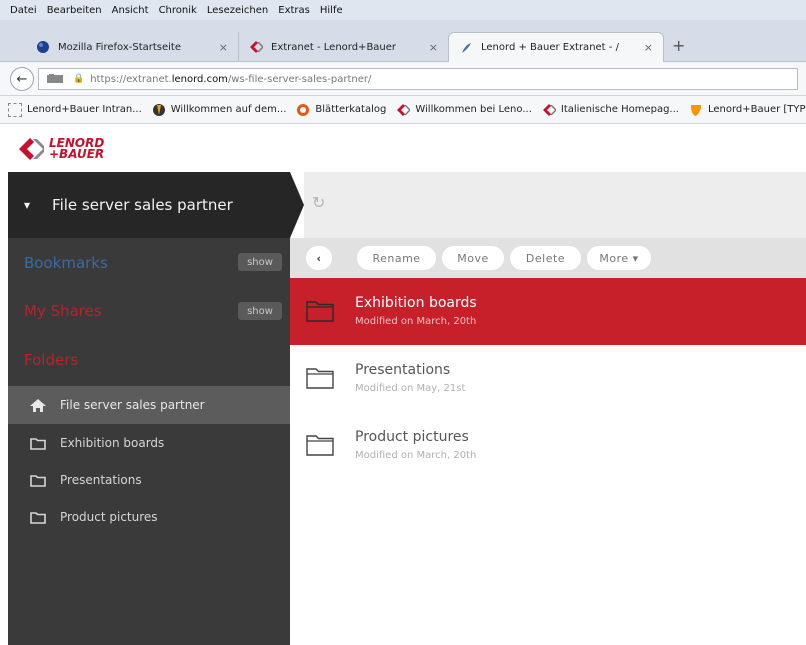 Image resolution: width=806 pixels, height=645 pixels. Describe the element at coordinates (119, 47) in the screenshot. I see `tab-label: Mozilla Firefox-Startseite` at that location.